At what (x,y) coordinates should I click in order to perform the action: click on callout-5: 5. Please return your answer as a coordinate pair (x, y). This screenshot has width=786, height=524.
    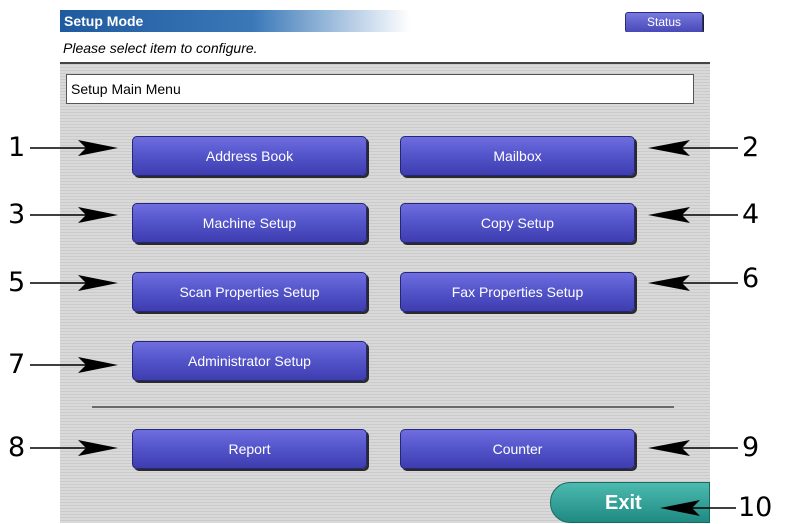
    Looking at the image, I should click on (17, 282).